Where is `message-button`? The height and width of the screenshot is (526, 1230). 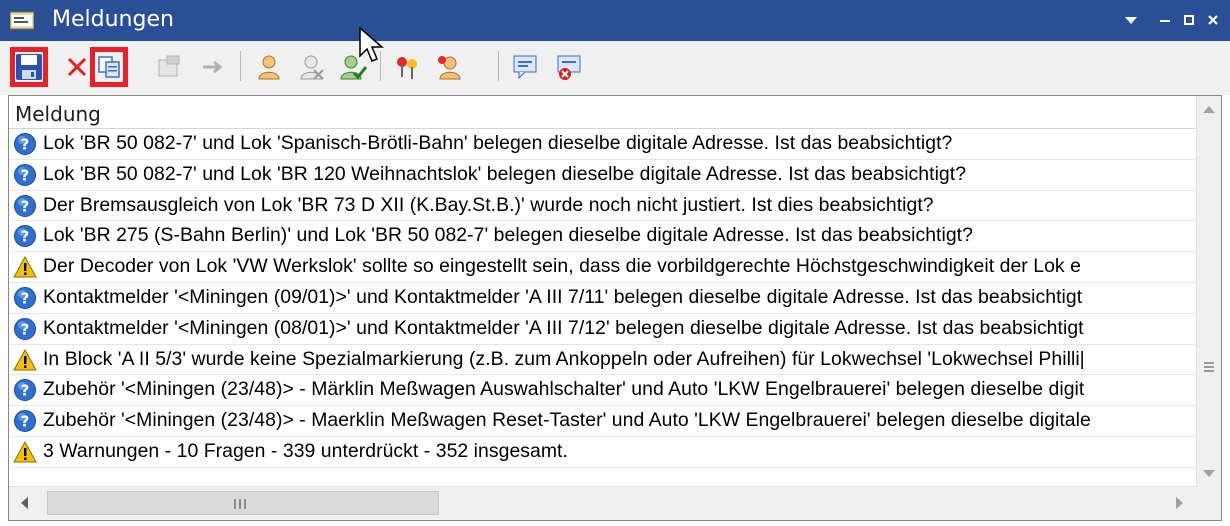
message-button is located at coordinates (525, 67).